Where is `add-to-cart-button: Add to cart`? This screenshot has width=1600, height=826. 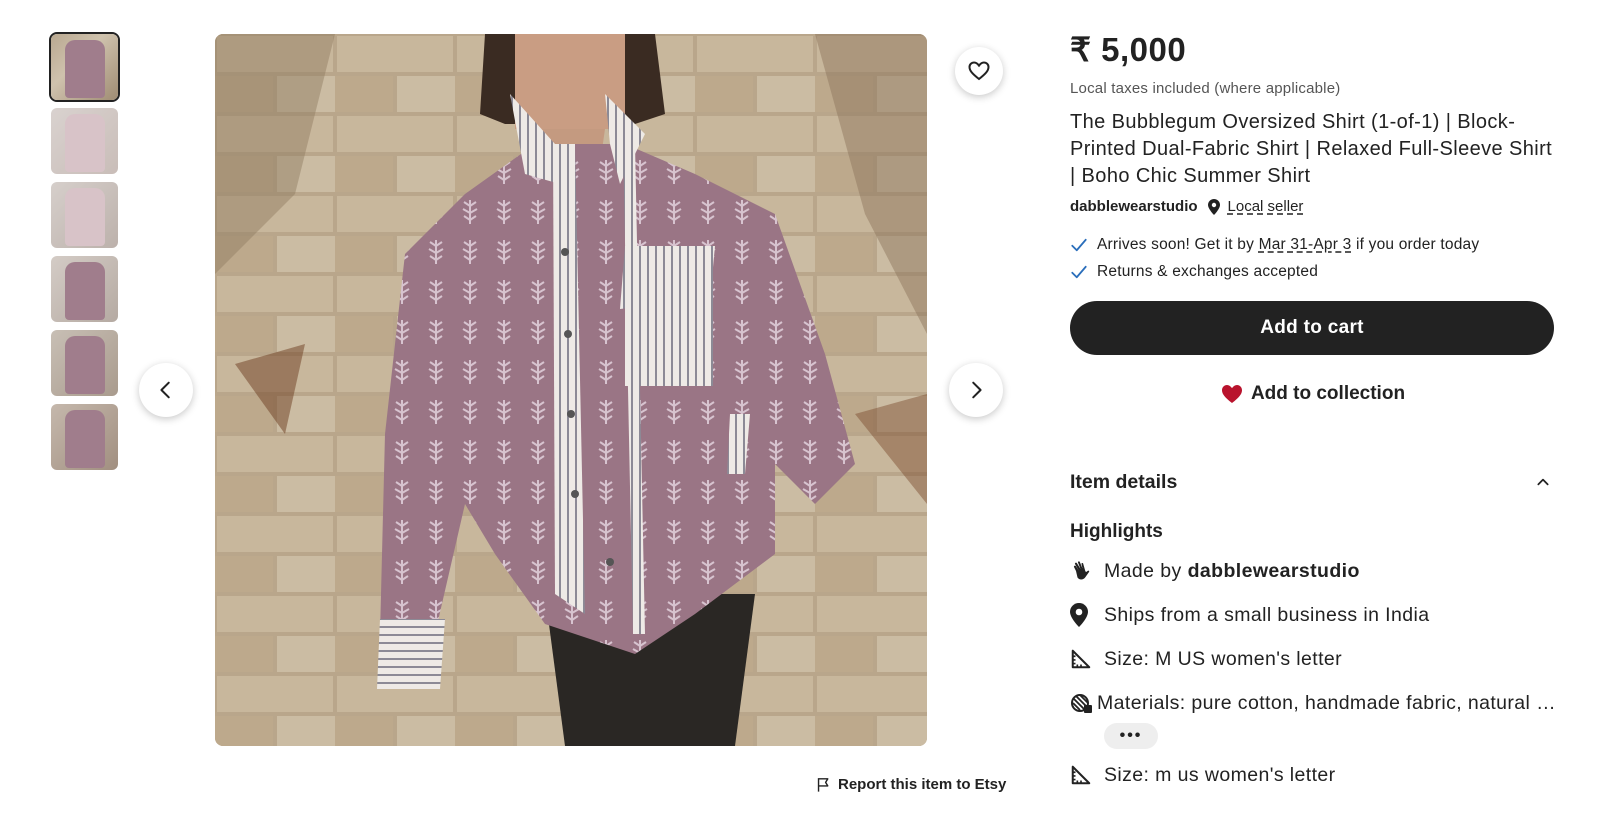
add-to-cart-button: Add to cart is located at coordinates (1312, 328).